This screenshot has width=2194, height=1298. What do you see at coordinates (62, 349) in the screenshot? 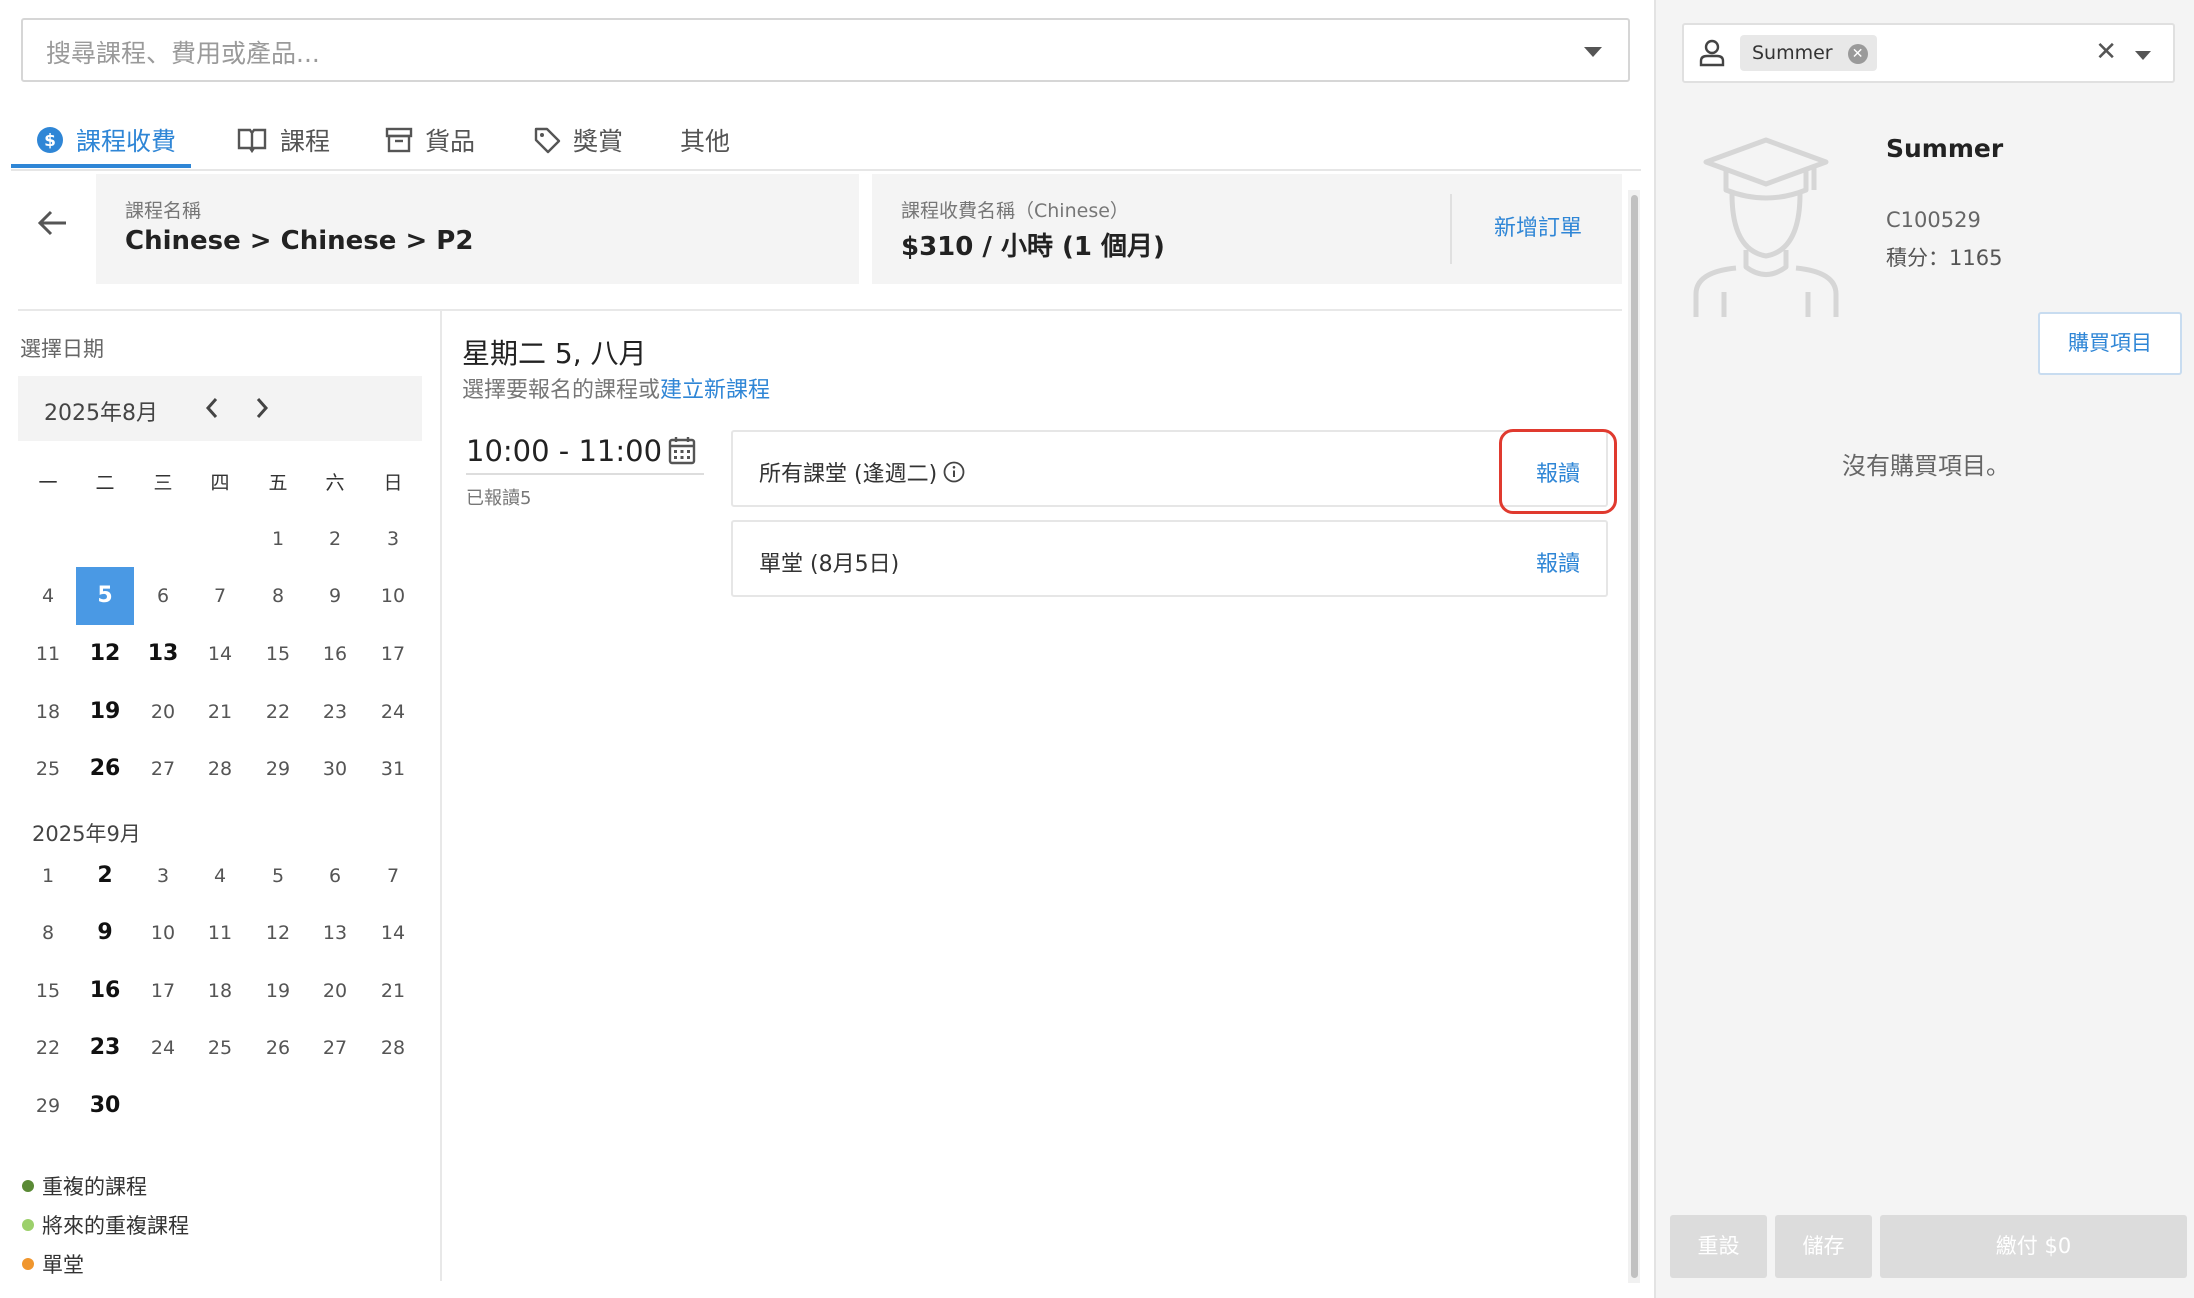
I see `calendar-title: 選擇日期` at bounding box center [62, 349].